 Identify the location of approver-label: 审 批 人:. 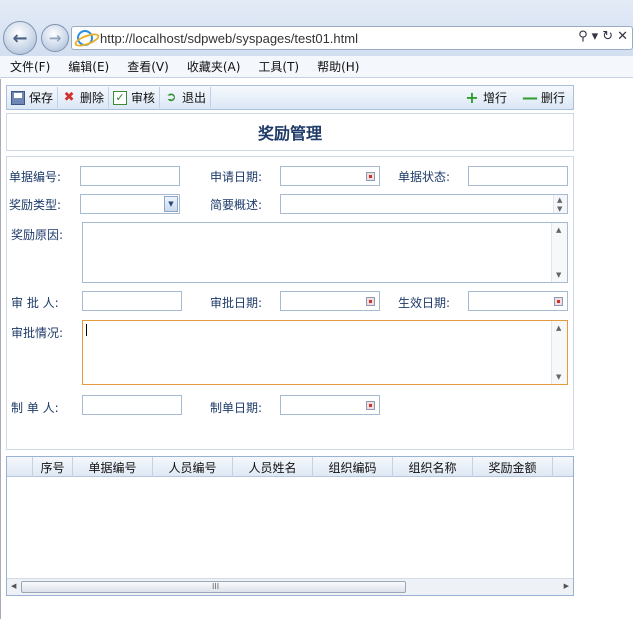
(35, 303).